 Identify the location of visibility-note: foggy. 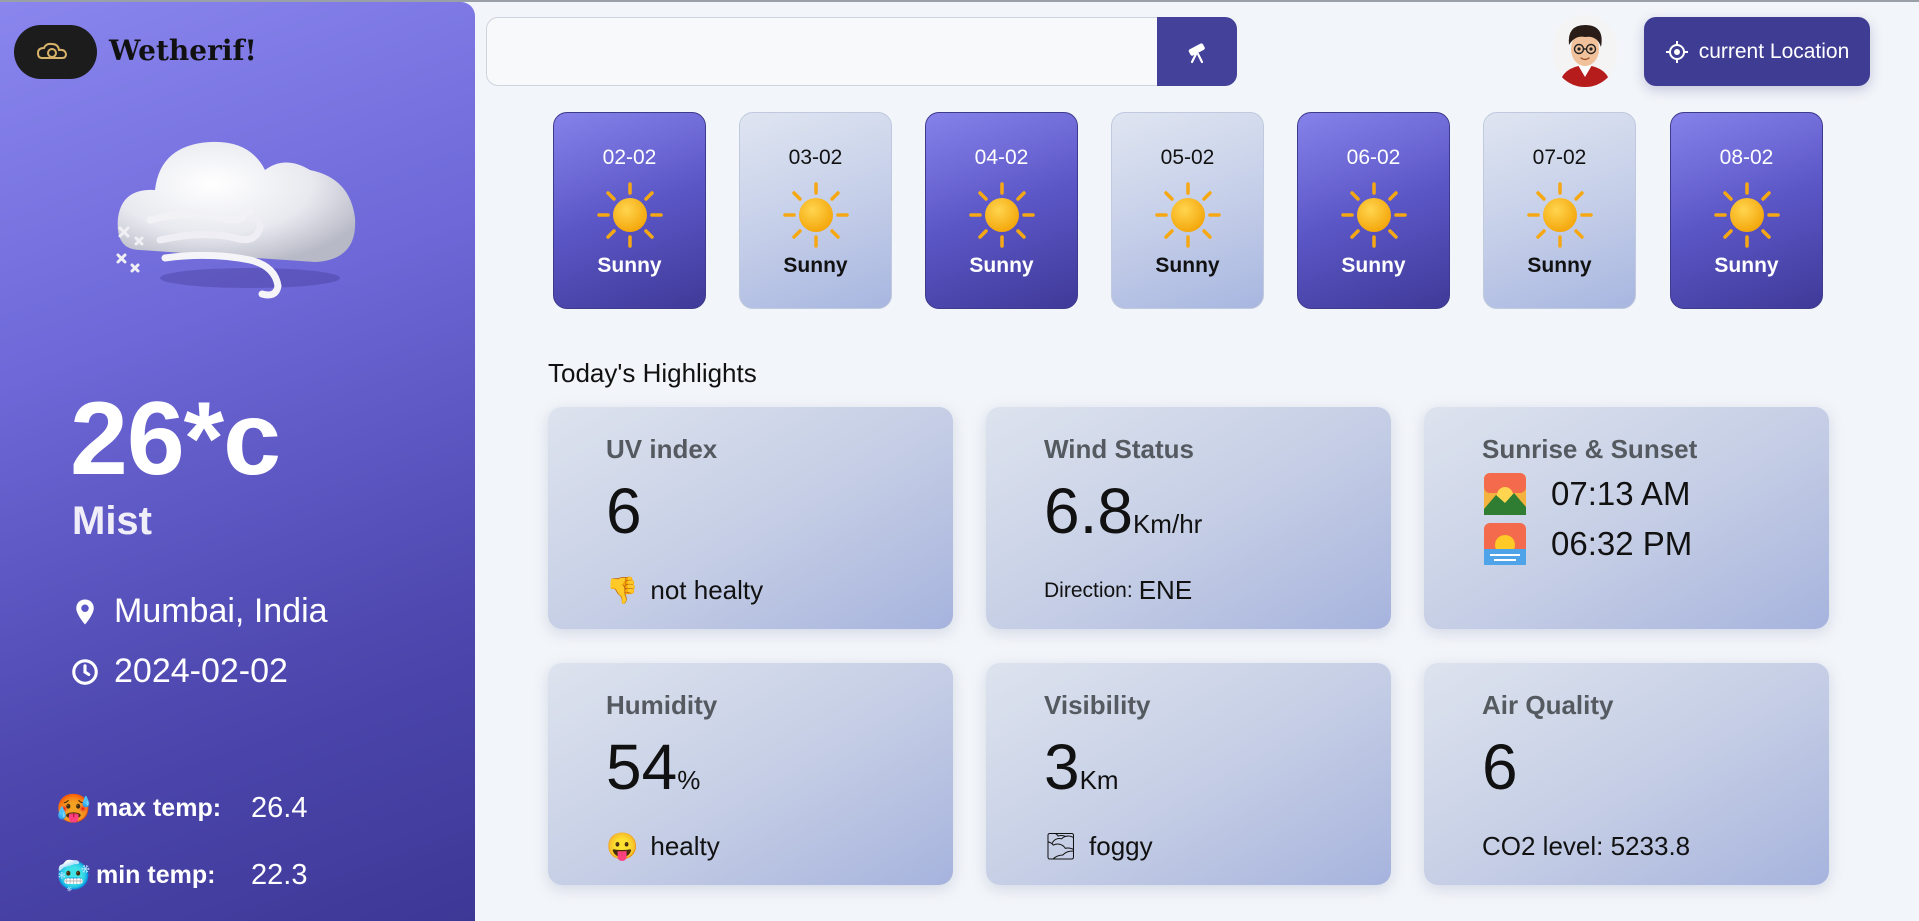
(1121, 846).